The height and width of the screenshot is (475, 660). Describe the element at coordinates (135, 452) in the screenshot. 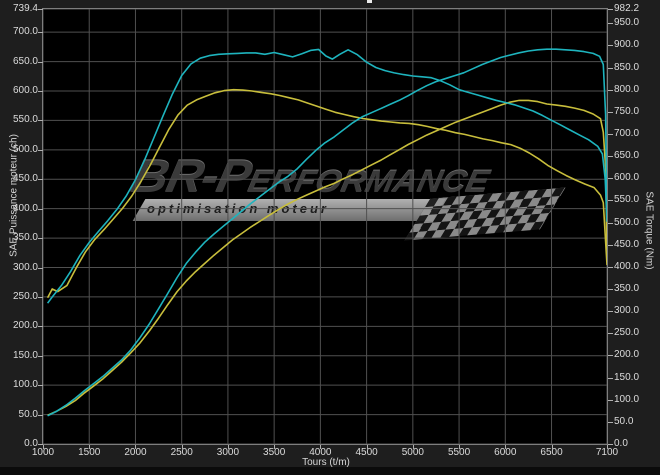

I see `x-axis-tick-label: 2000` at that location.